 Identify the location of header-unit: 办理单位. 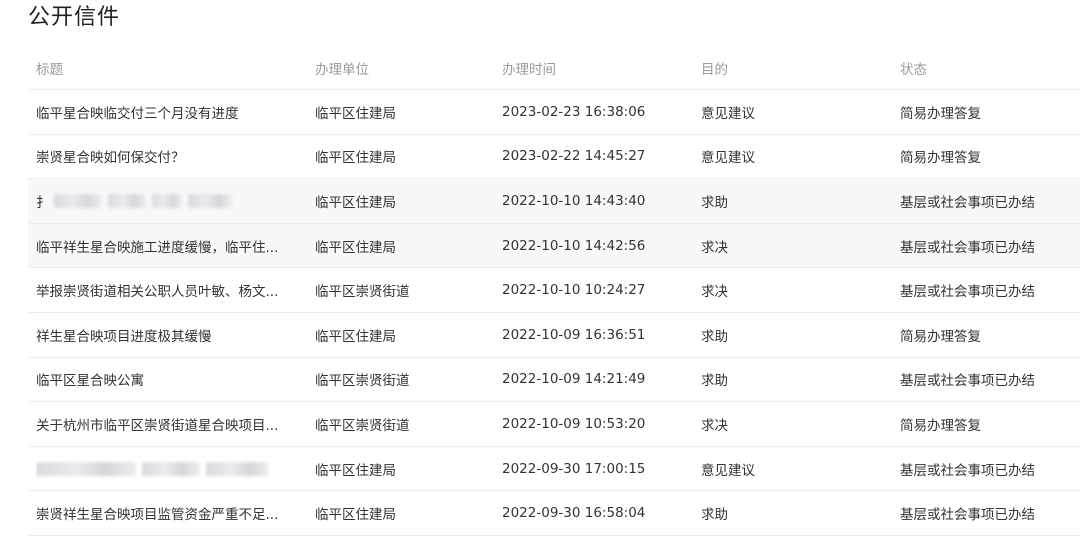
(342, 69).